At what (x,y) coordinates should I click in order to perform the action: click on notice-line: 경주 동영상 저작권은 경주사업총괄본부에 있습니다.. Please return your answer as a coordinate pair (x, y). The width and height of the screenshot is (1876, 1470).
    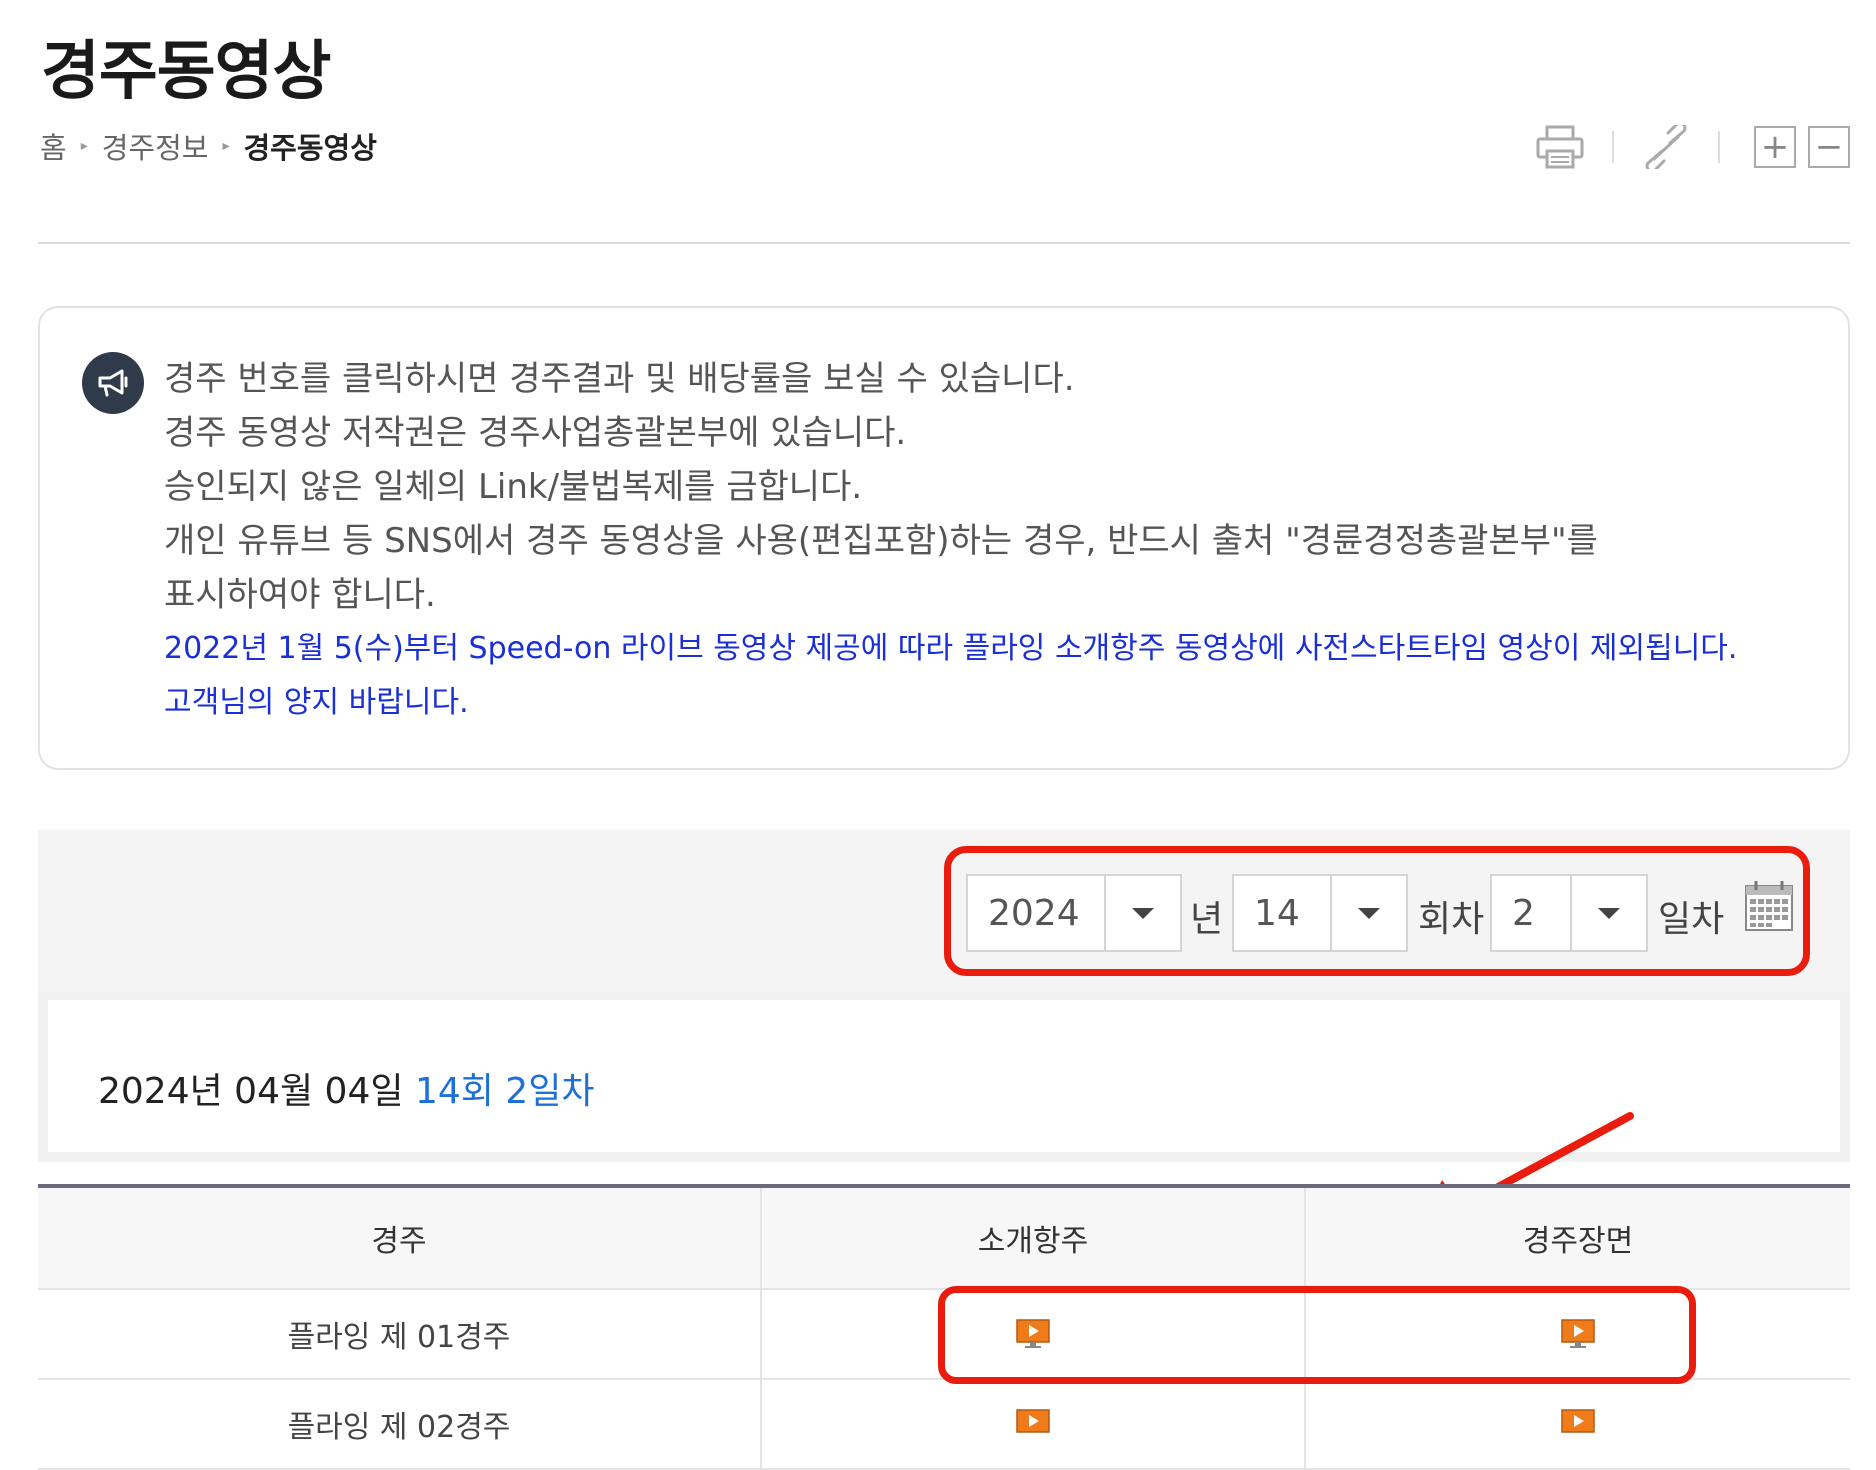
    Looking at the image, I should click on (535, 433).